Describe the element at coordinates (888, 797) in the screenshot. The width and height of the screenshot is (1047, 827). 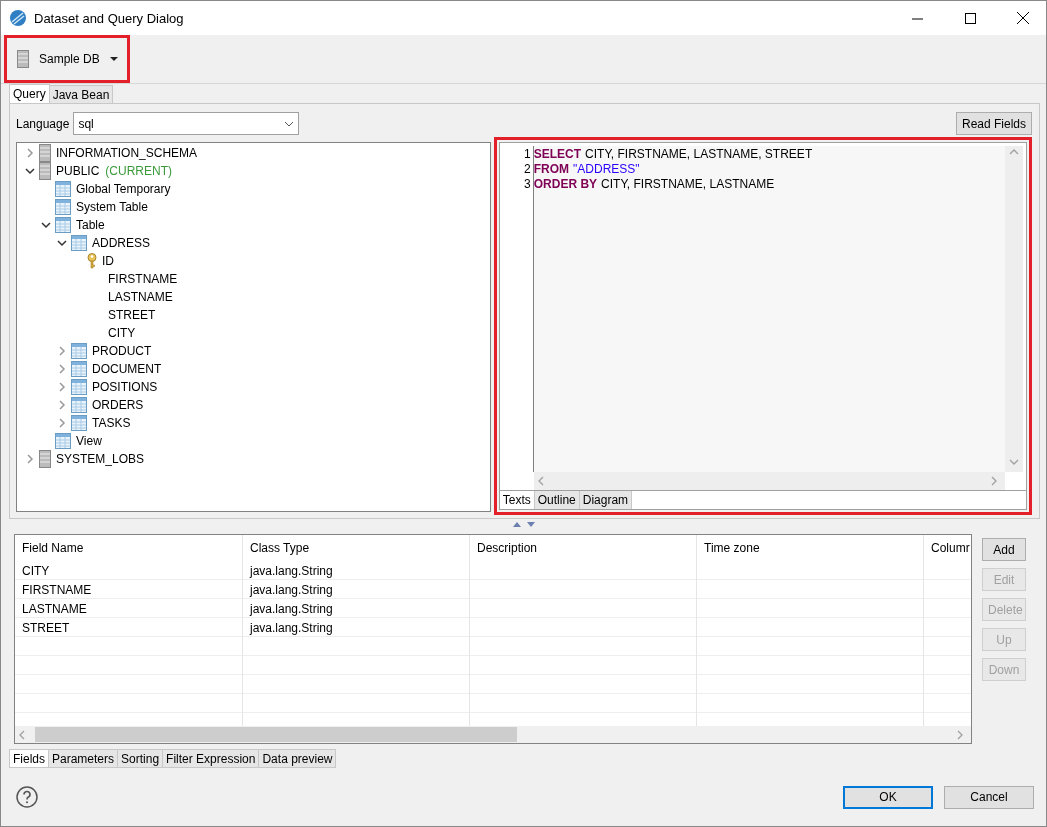
I see `ok-button: OK` at that location.